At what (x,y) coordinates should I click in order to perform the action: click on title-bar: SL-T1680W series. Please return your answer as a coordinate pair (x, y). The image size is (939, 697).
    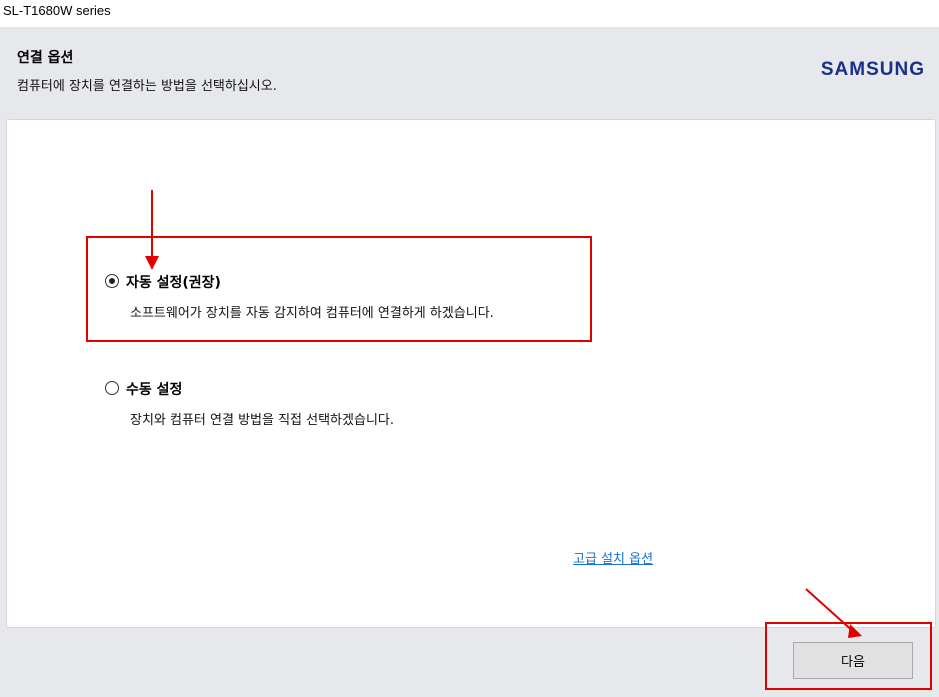
    Looking at the image, I should click on (469, 13).